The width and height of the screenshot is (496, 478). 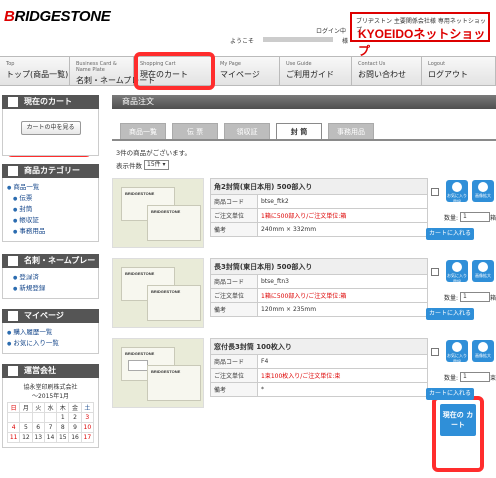 What do you see at coordinates (387, 71) in the screenshot?
I see `nav-item-5: Contact Us お問い合わせ` at bounding box center [387, 71].